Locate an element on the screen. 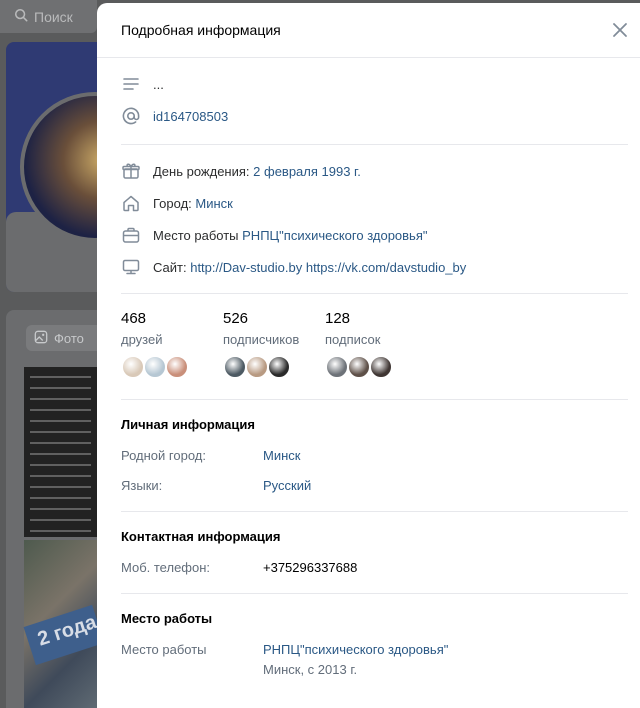 Image resolution: width=640 pixels, height=708 pixels. career-details: Минск, с 2013 г. is located at coordinates (310, 669).